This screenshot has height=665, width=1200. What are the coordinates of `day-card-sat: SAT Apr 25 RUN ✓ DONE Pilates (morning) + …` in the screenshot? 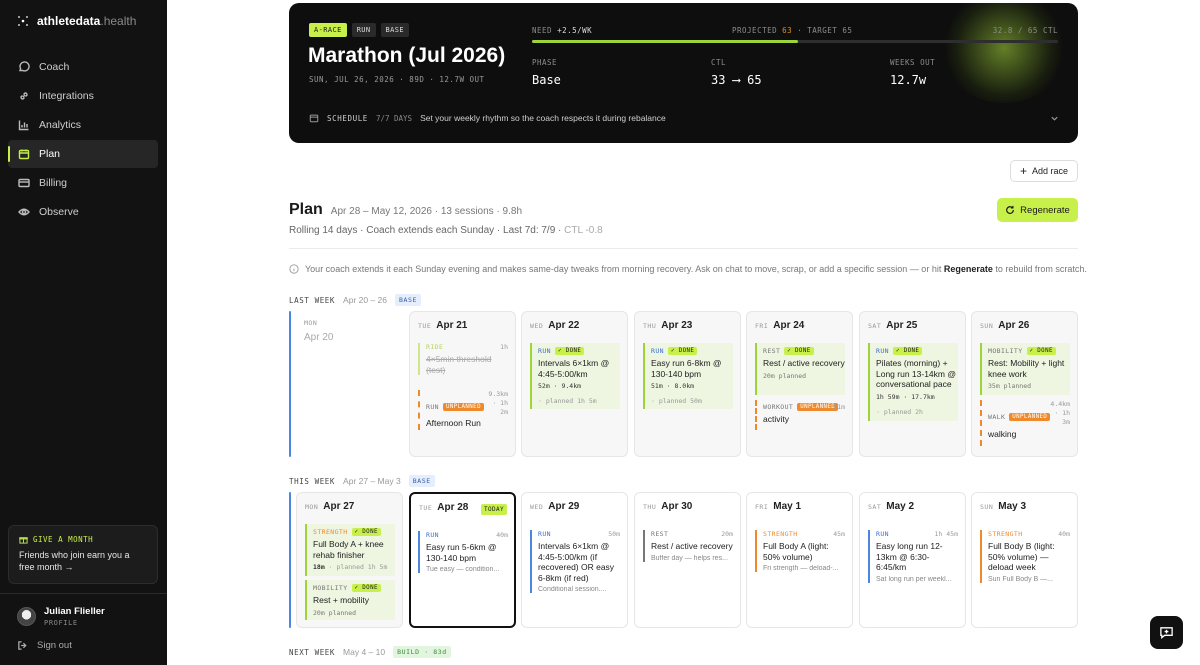 It's located at (912, 384).